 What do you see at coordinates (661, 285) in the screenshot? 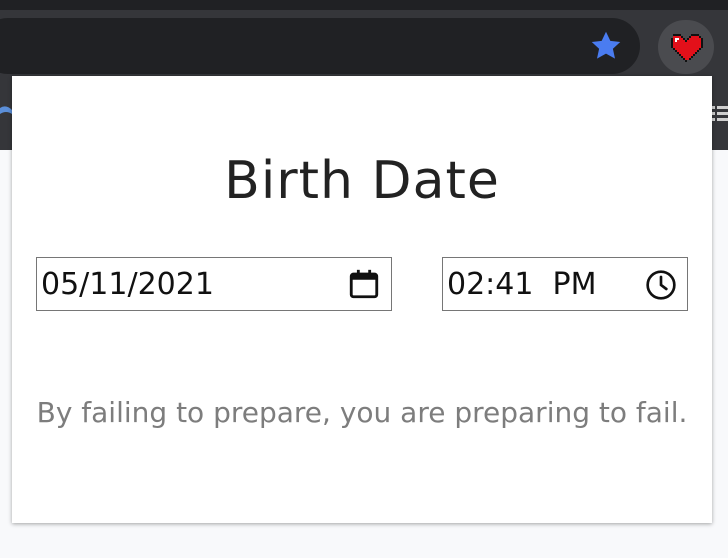
I see `clock-icon` at bounding box center [661, 285].